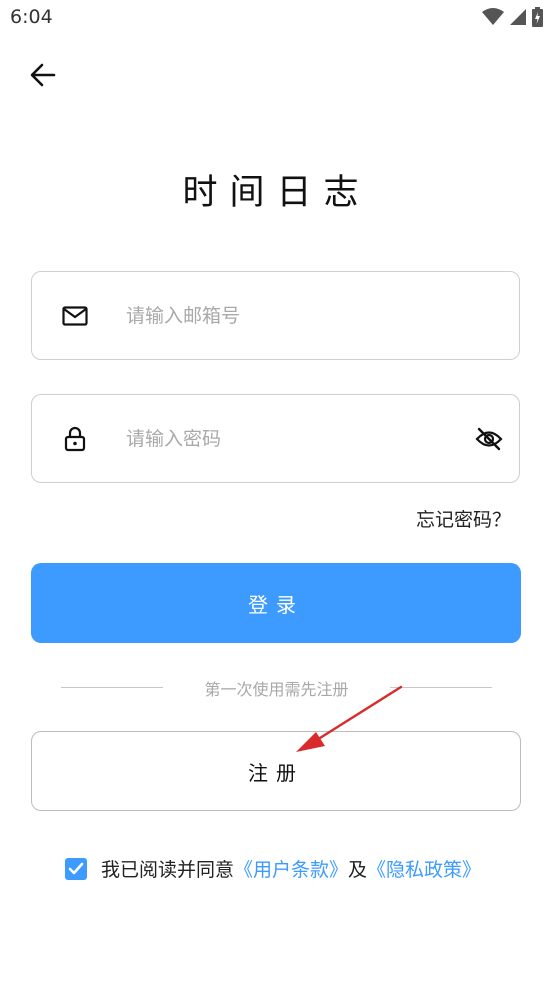 The image size is (553, 983). Describe the element at coordinates (493, 16) in the screenshot. I see `wifi-icon` at that location.